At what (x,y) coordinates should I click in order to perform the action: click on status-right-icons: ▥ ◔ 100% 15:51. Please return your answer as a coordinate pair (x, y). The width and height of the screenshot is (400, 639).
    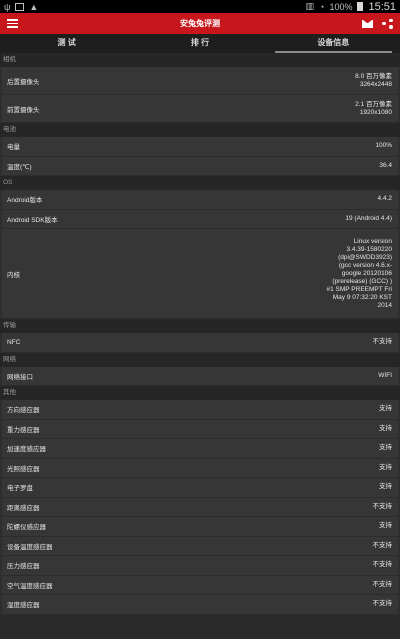
    Looking at the image, I should click on (350, 7).